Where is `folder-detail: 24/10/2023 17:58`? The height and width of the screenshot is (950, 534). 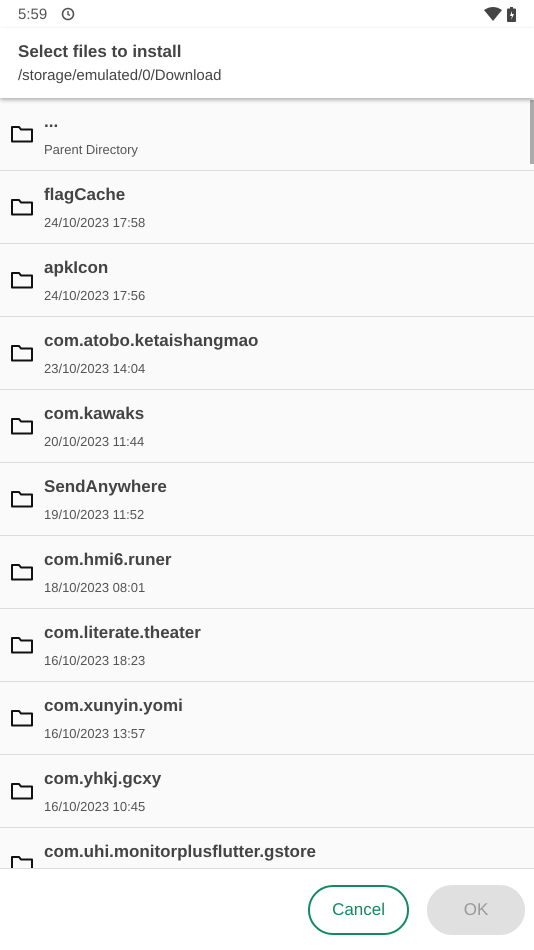
folder-detail: 24/10/2023 17:58 is located at coordinates (95, 222).